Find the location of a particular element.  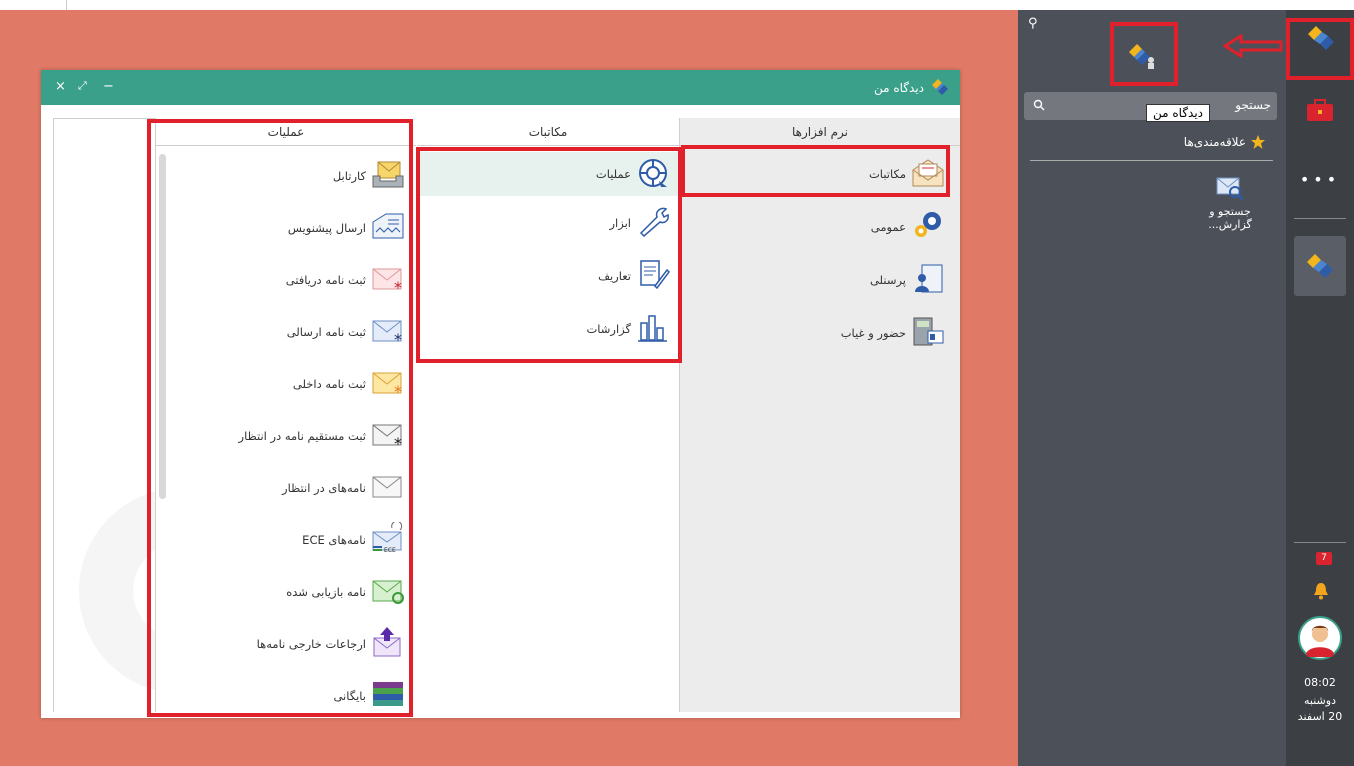

apps-label: پرسنلی is located at coordinates (887, 279).